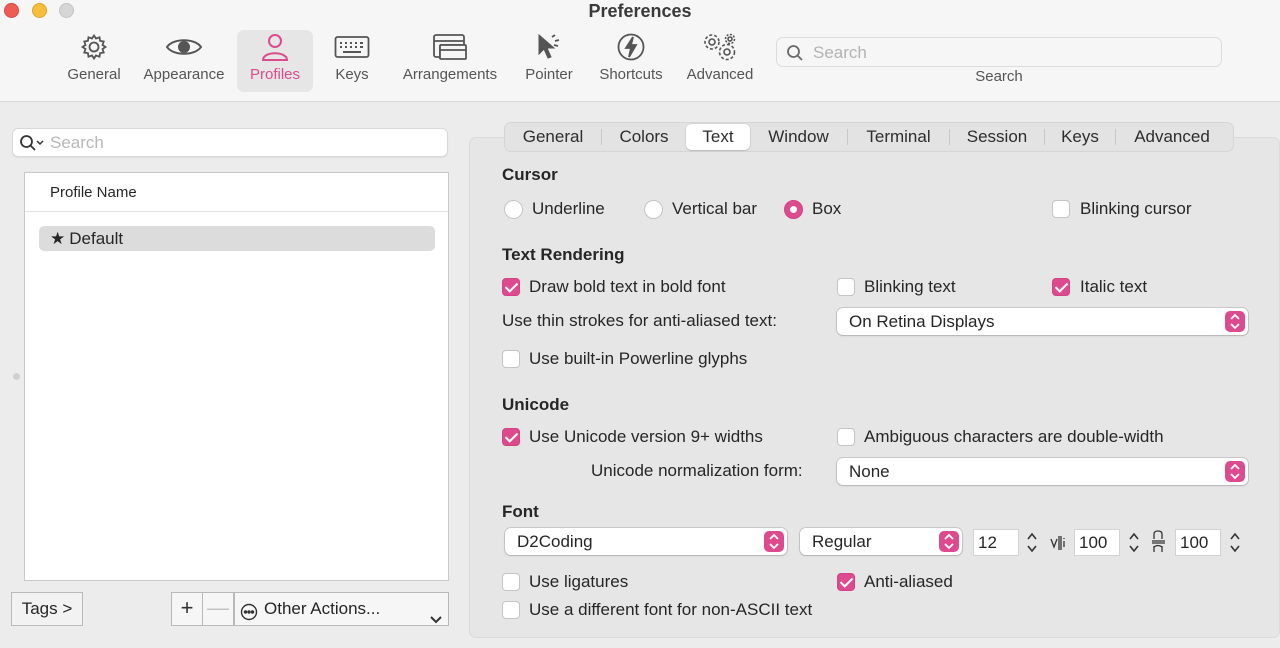  I want to click on profile-name-column-header: Profile Name, so click(236, 192).